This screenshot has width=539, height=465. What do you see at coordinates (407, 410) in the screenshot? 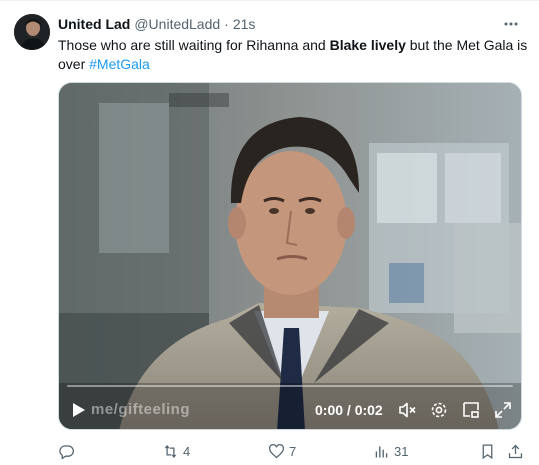
I see `volume-muted-icon` at bounding box center [407, 410].